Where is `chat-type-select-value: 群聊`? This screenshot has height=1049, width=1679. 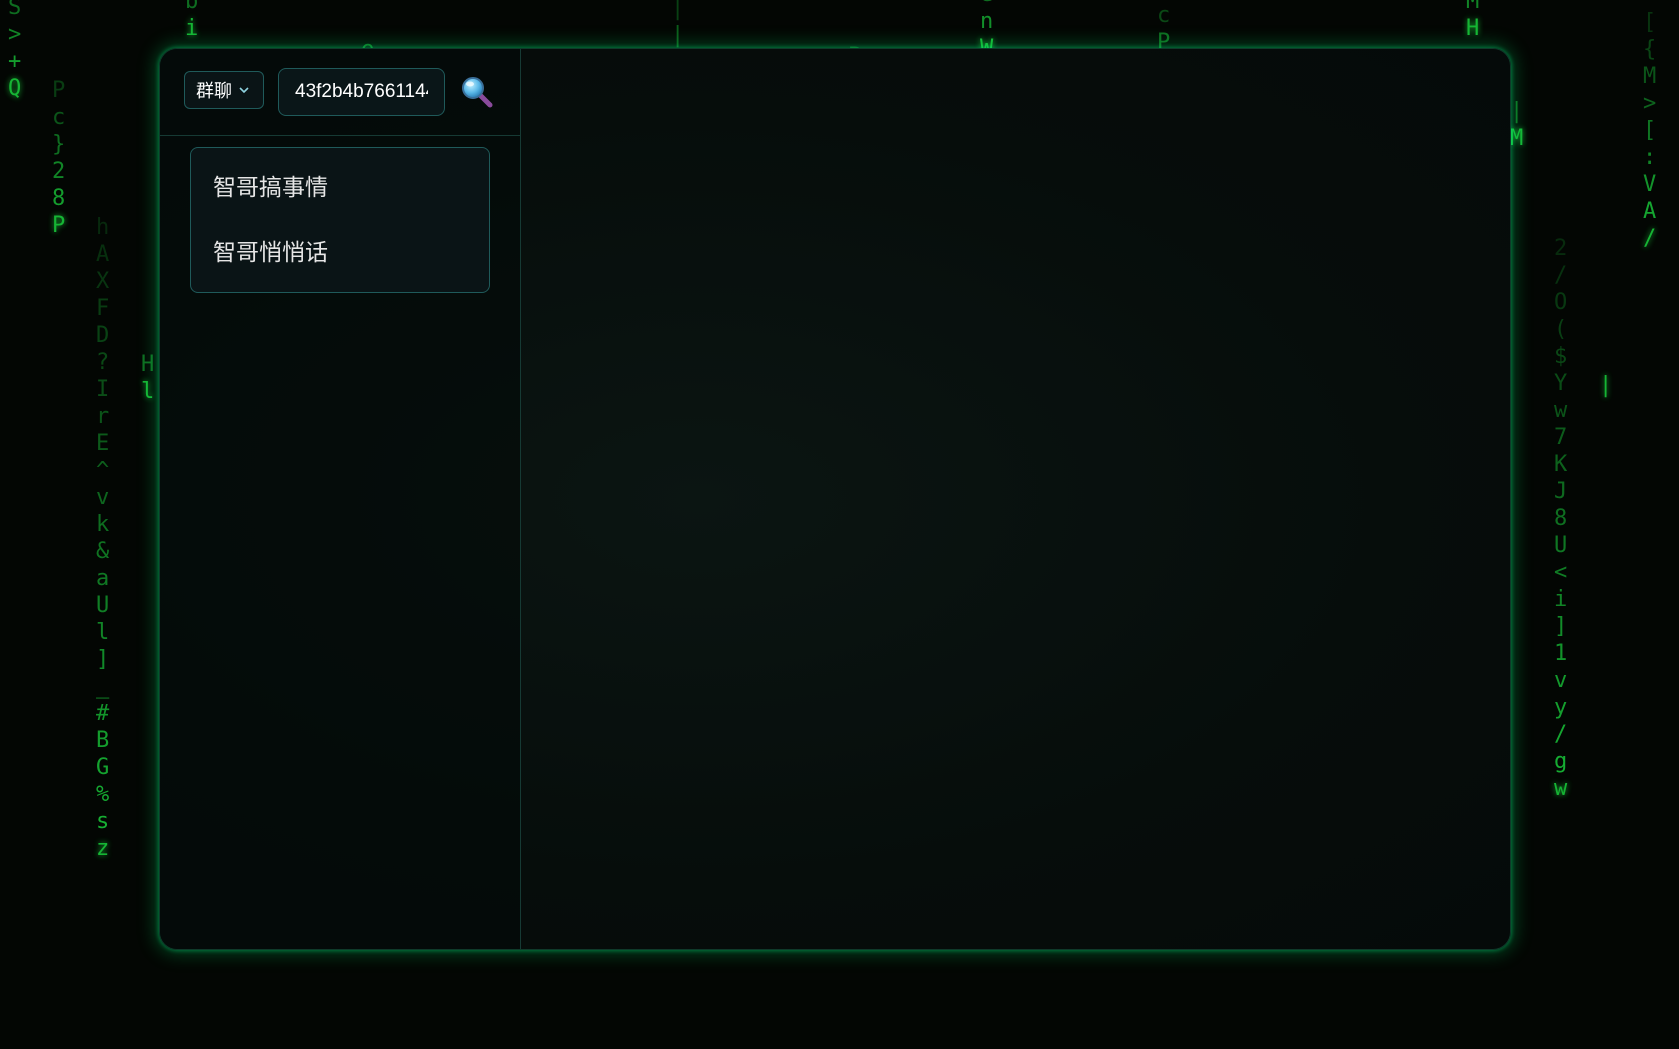
chat-type-select-value: 群聊 is located at coordinates (214, 91).